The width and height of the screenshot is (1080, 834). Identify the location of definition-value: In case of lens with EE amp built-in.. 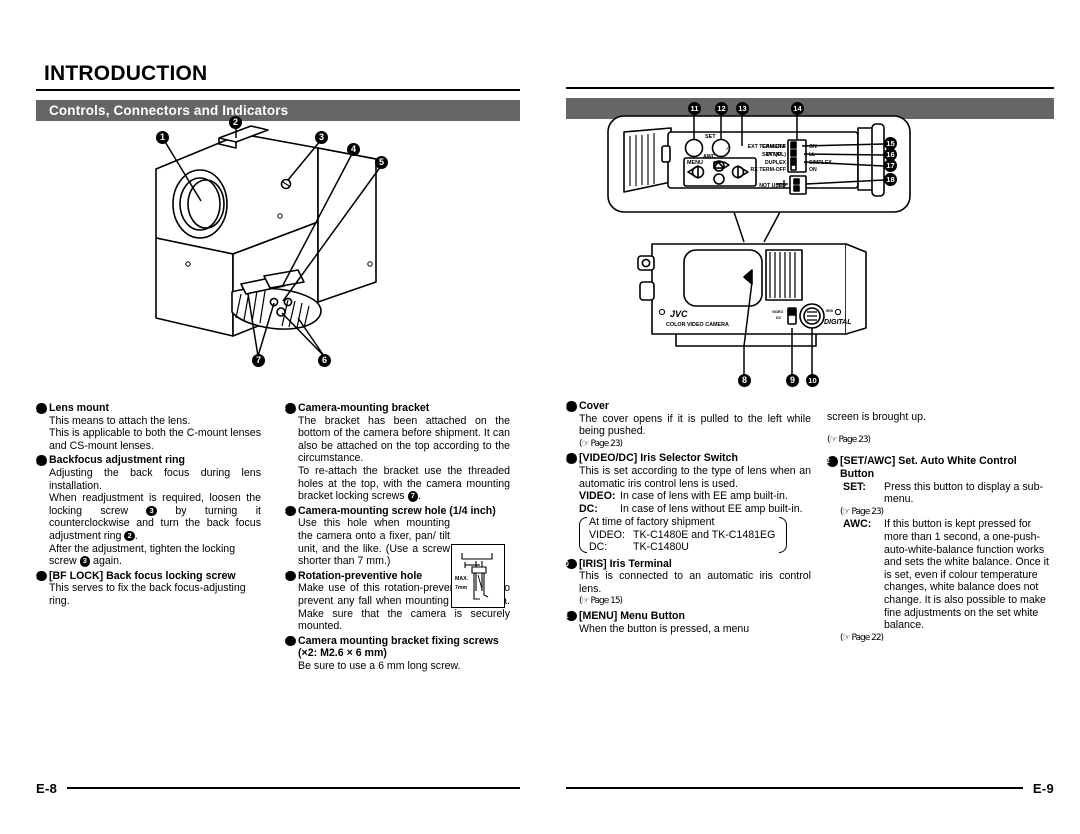
(704, 496).